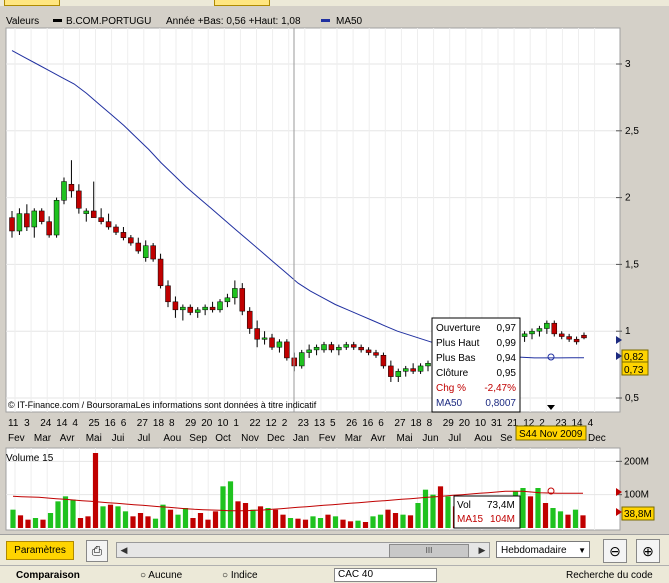  Describe the element at coordinates (507, 373) in the screenshot. I see `tooltip-value: 0,95` at that location.